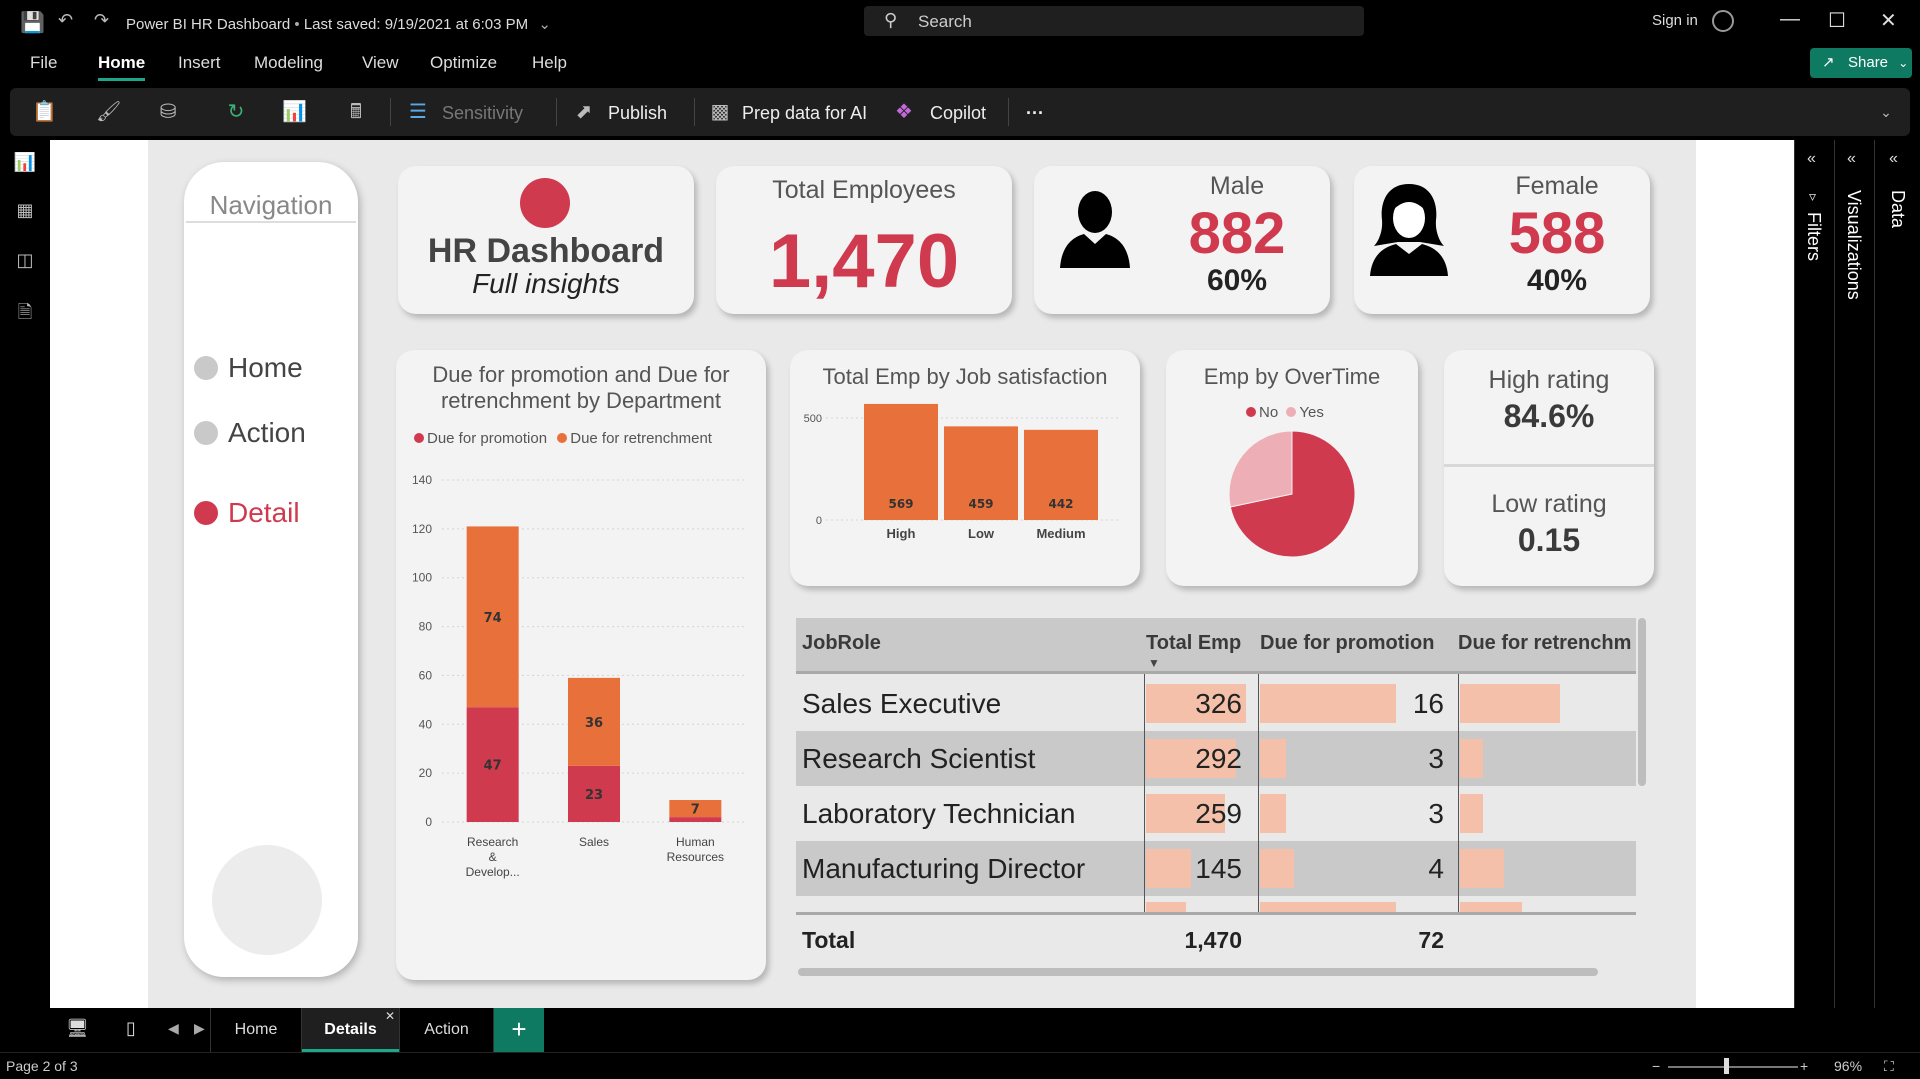  I want to click on publish-icon: ⬈, so click(584, 112).